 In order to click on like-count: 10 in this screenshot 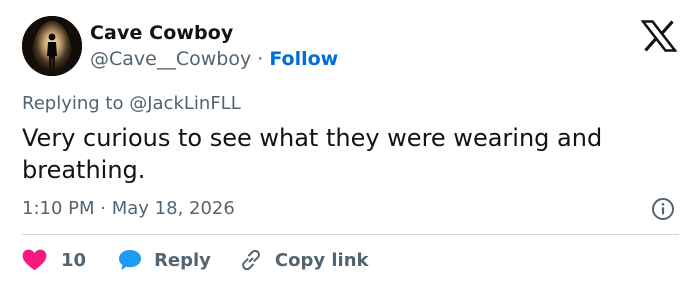, I will do `click(74, 260)`.